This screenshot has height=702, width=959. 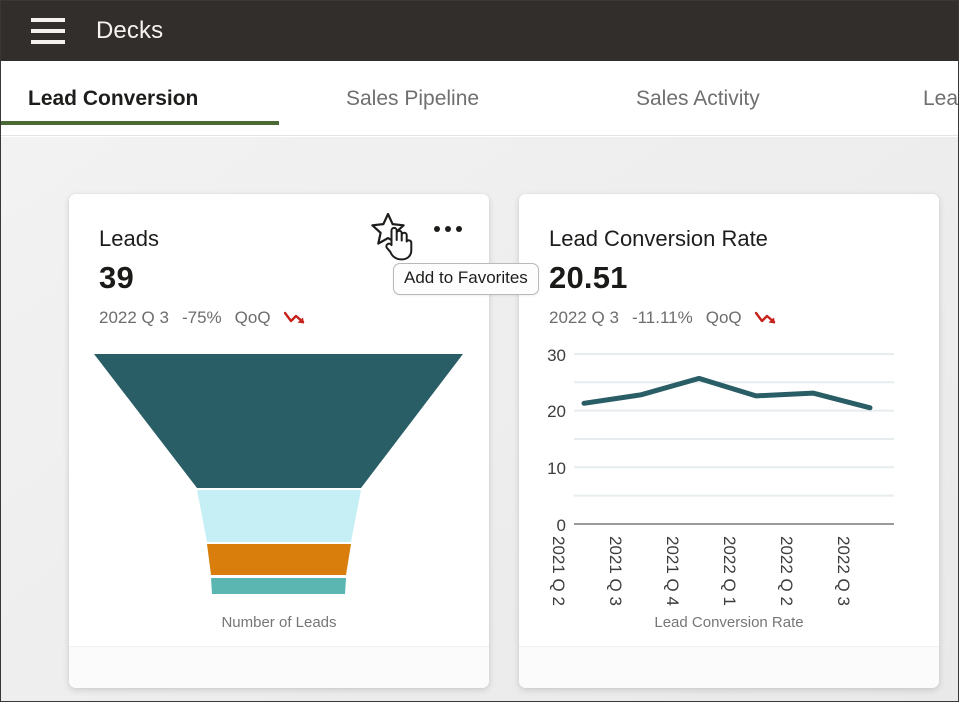 I want to click on ytick-0: 0, so click(x=561, y=525).